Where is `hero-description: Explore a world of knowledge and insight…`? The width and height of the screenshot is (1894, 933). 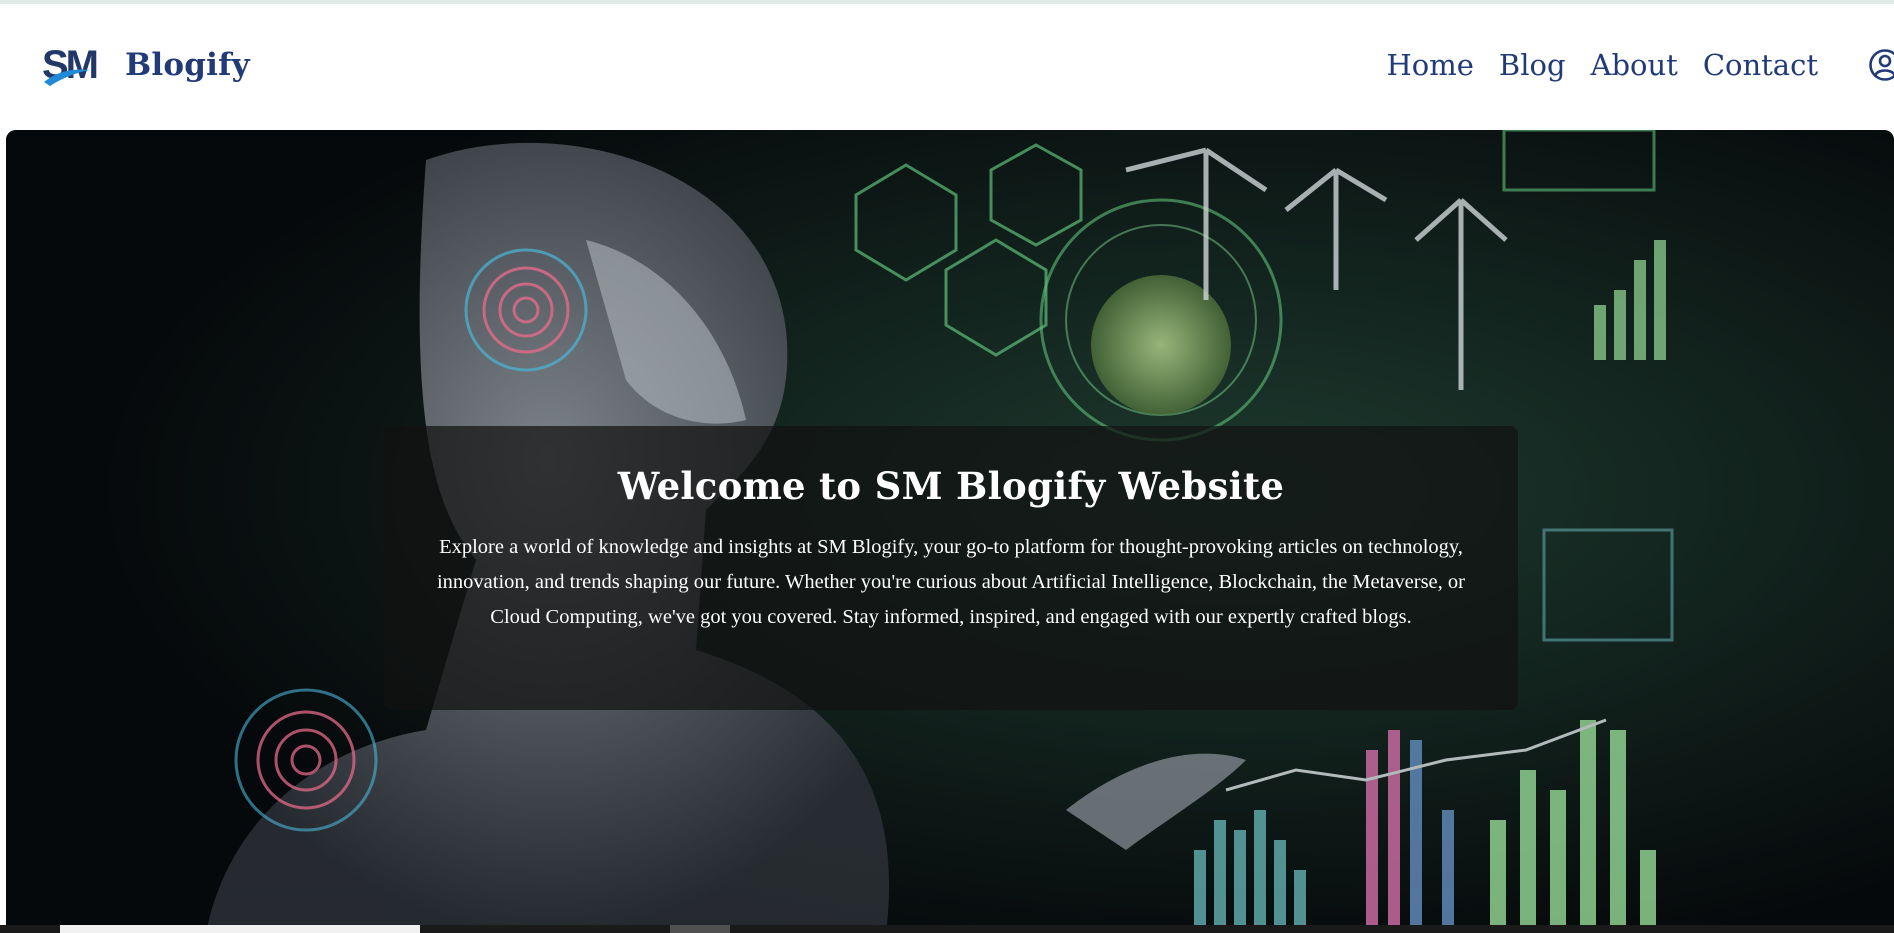 hero-description: Explore a world of knowledge and insight… is located at coordinates (950, 582).